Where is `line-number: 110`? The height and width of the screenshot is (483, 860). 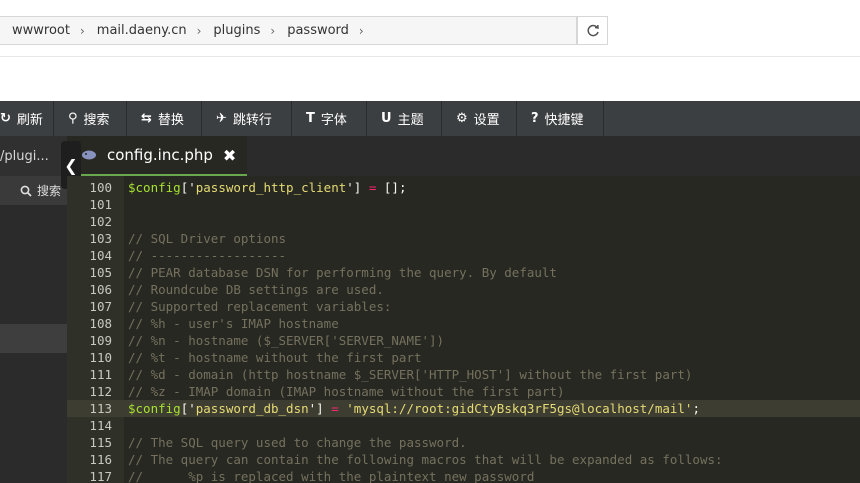 line-number: 110 is located at coordinates (100, 357).